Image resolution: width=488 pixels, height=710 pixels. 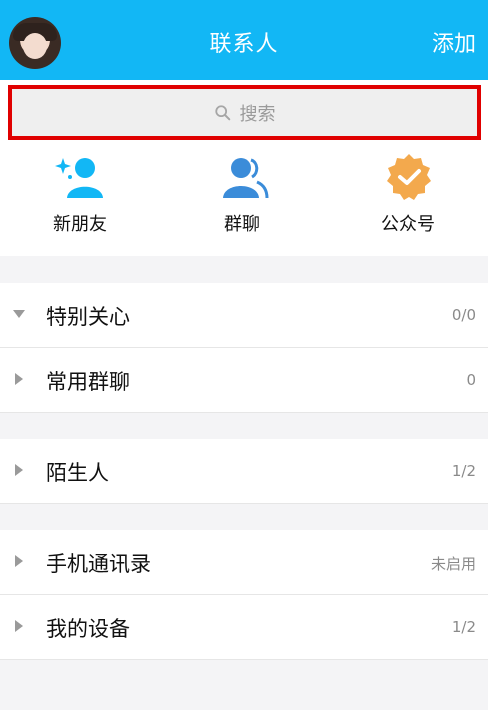 I want to click on list-item-phone-contacts: 手机通讯录 未启用, so click(x=244, y=562).